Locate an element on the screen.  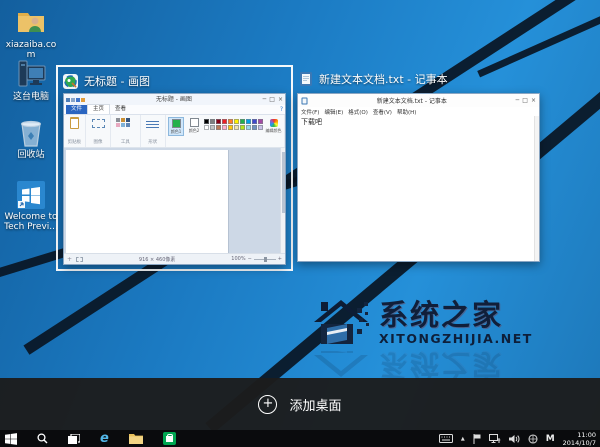
canvas-size-text: 916 × 460像素 is located at coordinates (157, 259).